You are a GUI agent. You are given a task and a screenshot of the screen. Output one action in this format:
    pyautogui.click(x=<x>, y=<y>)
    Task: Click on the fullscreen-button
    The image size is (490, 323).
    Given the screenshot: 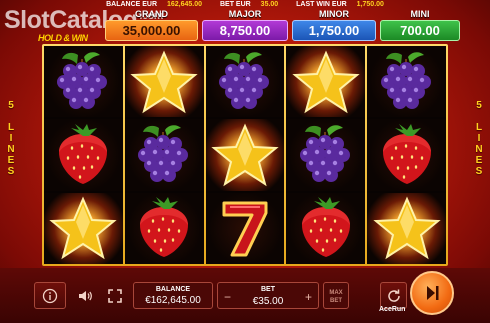 What is the action you would take?
    pyautogui.click(x=115, y=295)
    